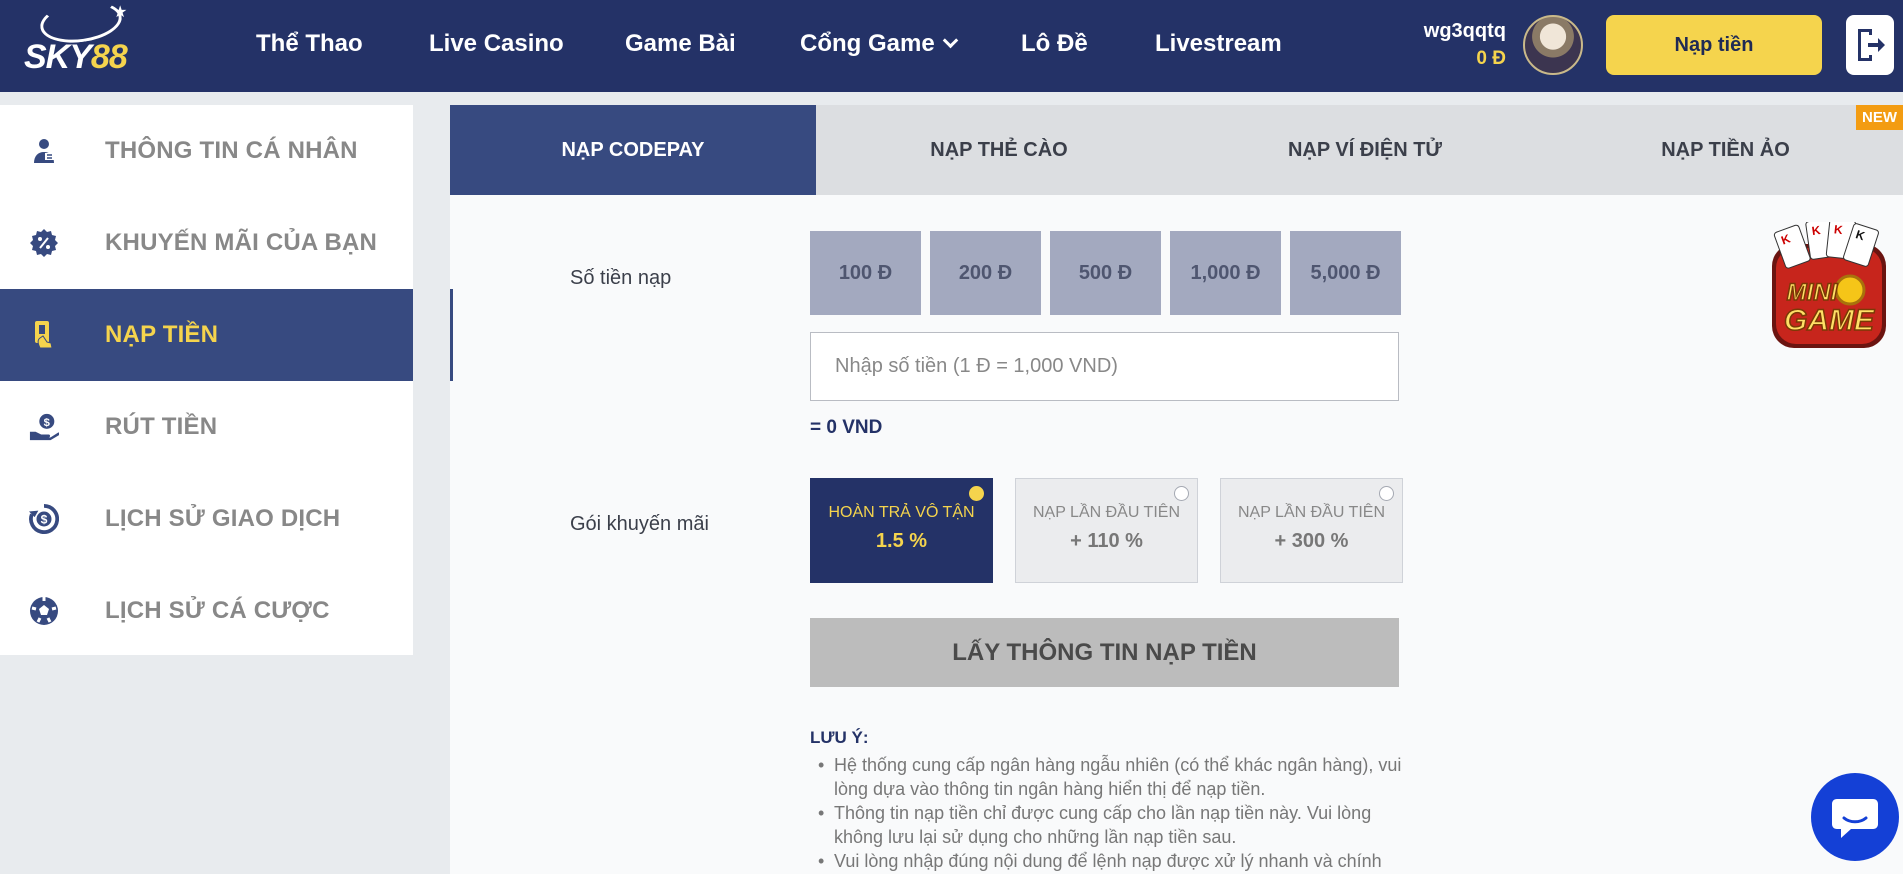 The width and height of the screenshot is (1903, 874). Describe the element at coordinates (161, 426) in the screenshot. I see `sidebar-item-label: RÚT TIỀN` at that location.